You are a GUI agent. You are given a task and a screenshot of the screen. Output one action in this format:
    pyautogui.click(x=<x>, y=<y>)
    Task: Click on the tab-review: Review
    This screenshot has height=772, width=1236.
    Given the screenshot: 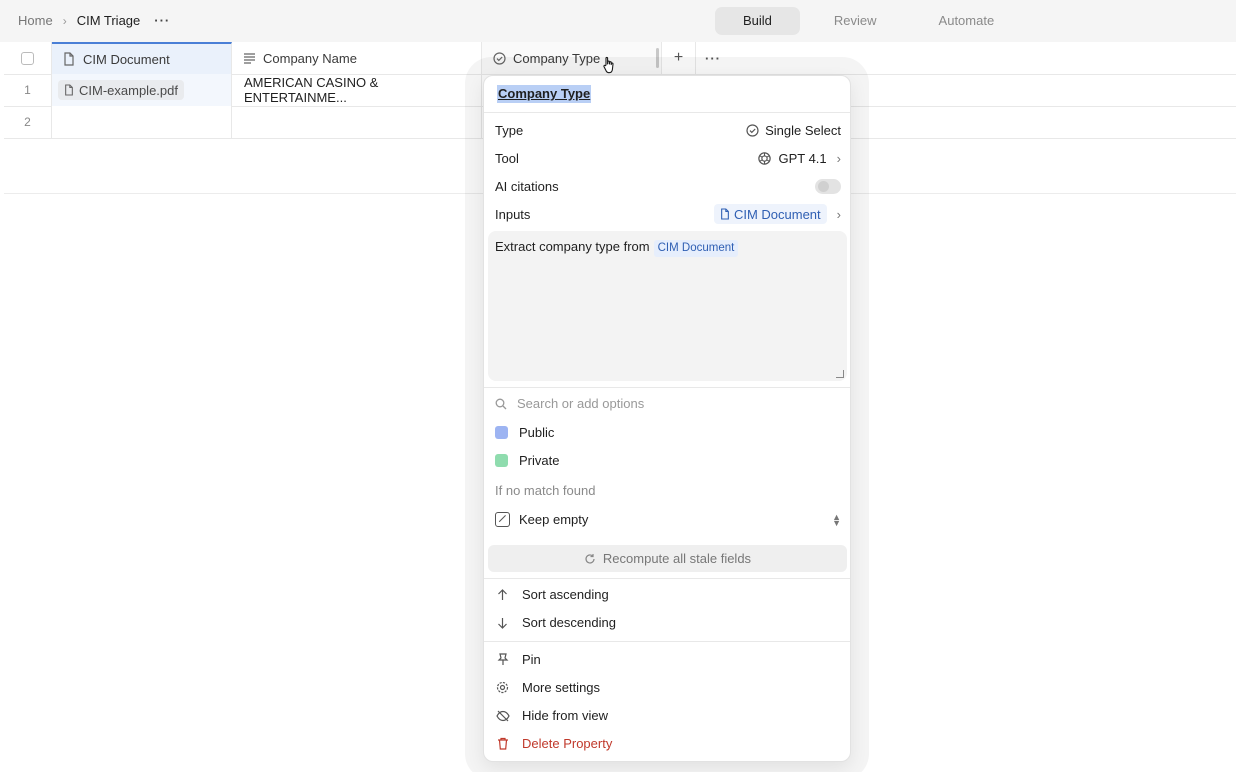 What is the action you would take?
    pyautogui.click(x=855, y=21)
    